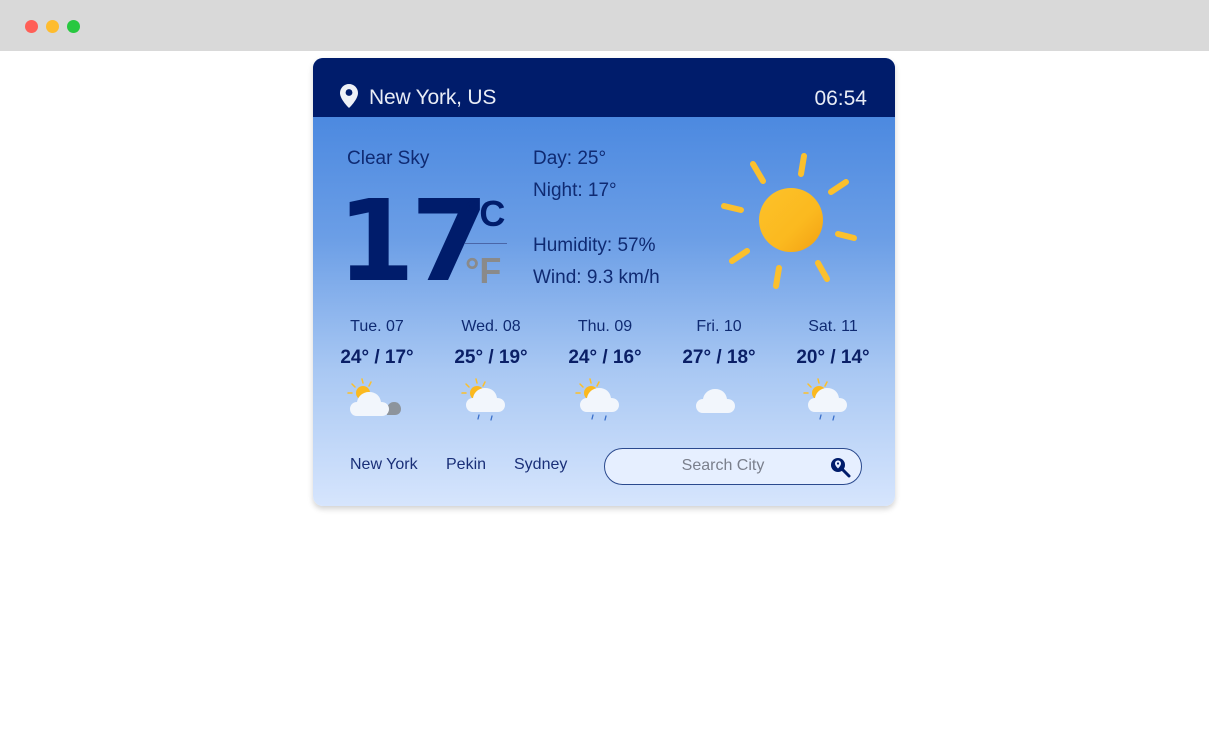  What do you see at coordinates (491, 326) in the screenshot?
I see `forecast-day-label: Wed. 08` at bounding box center [491, 326].